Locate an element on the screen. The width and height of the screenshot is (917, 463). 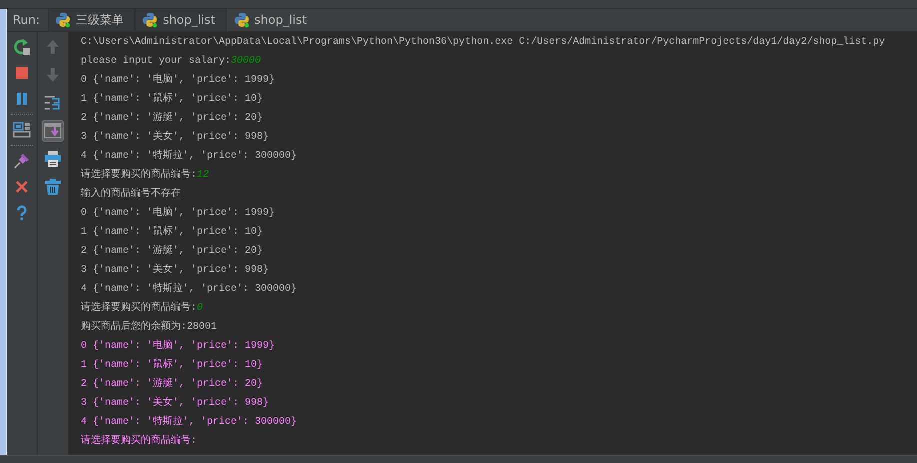
trash-icon is located at coordinates (53, 187).